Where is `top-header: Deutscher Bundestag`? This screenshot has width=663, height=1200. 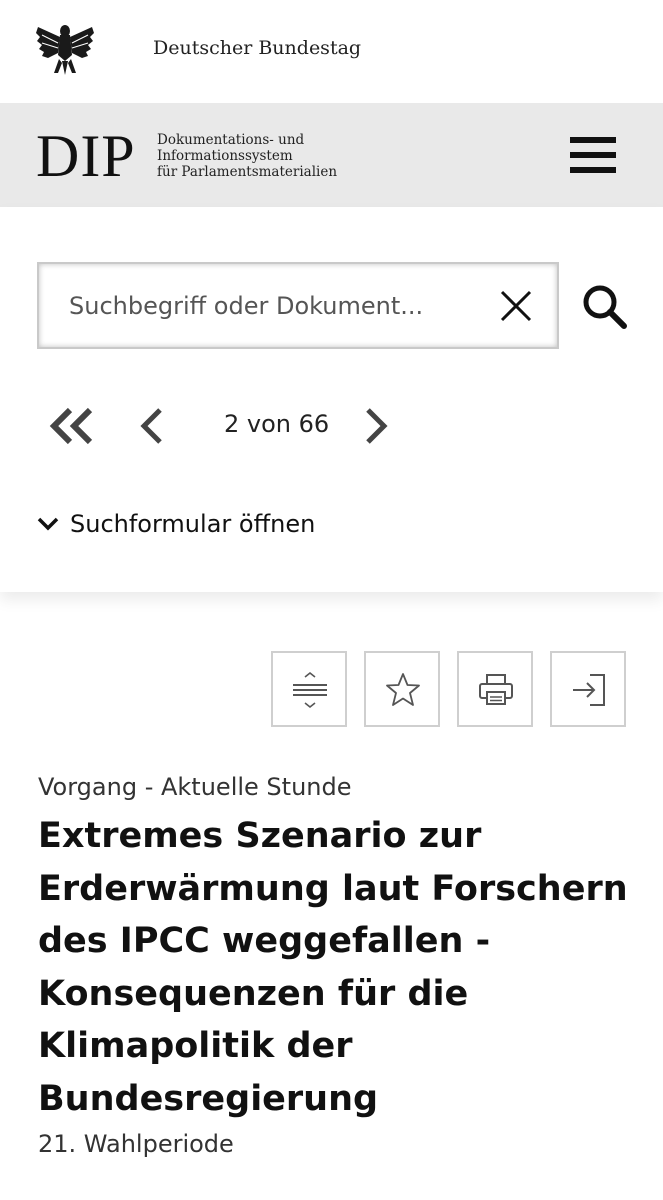
top-header: Deutscher Bundestag is located at coordinates (331, 51).